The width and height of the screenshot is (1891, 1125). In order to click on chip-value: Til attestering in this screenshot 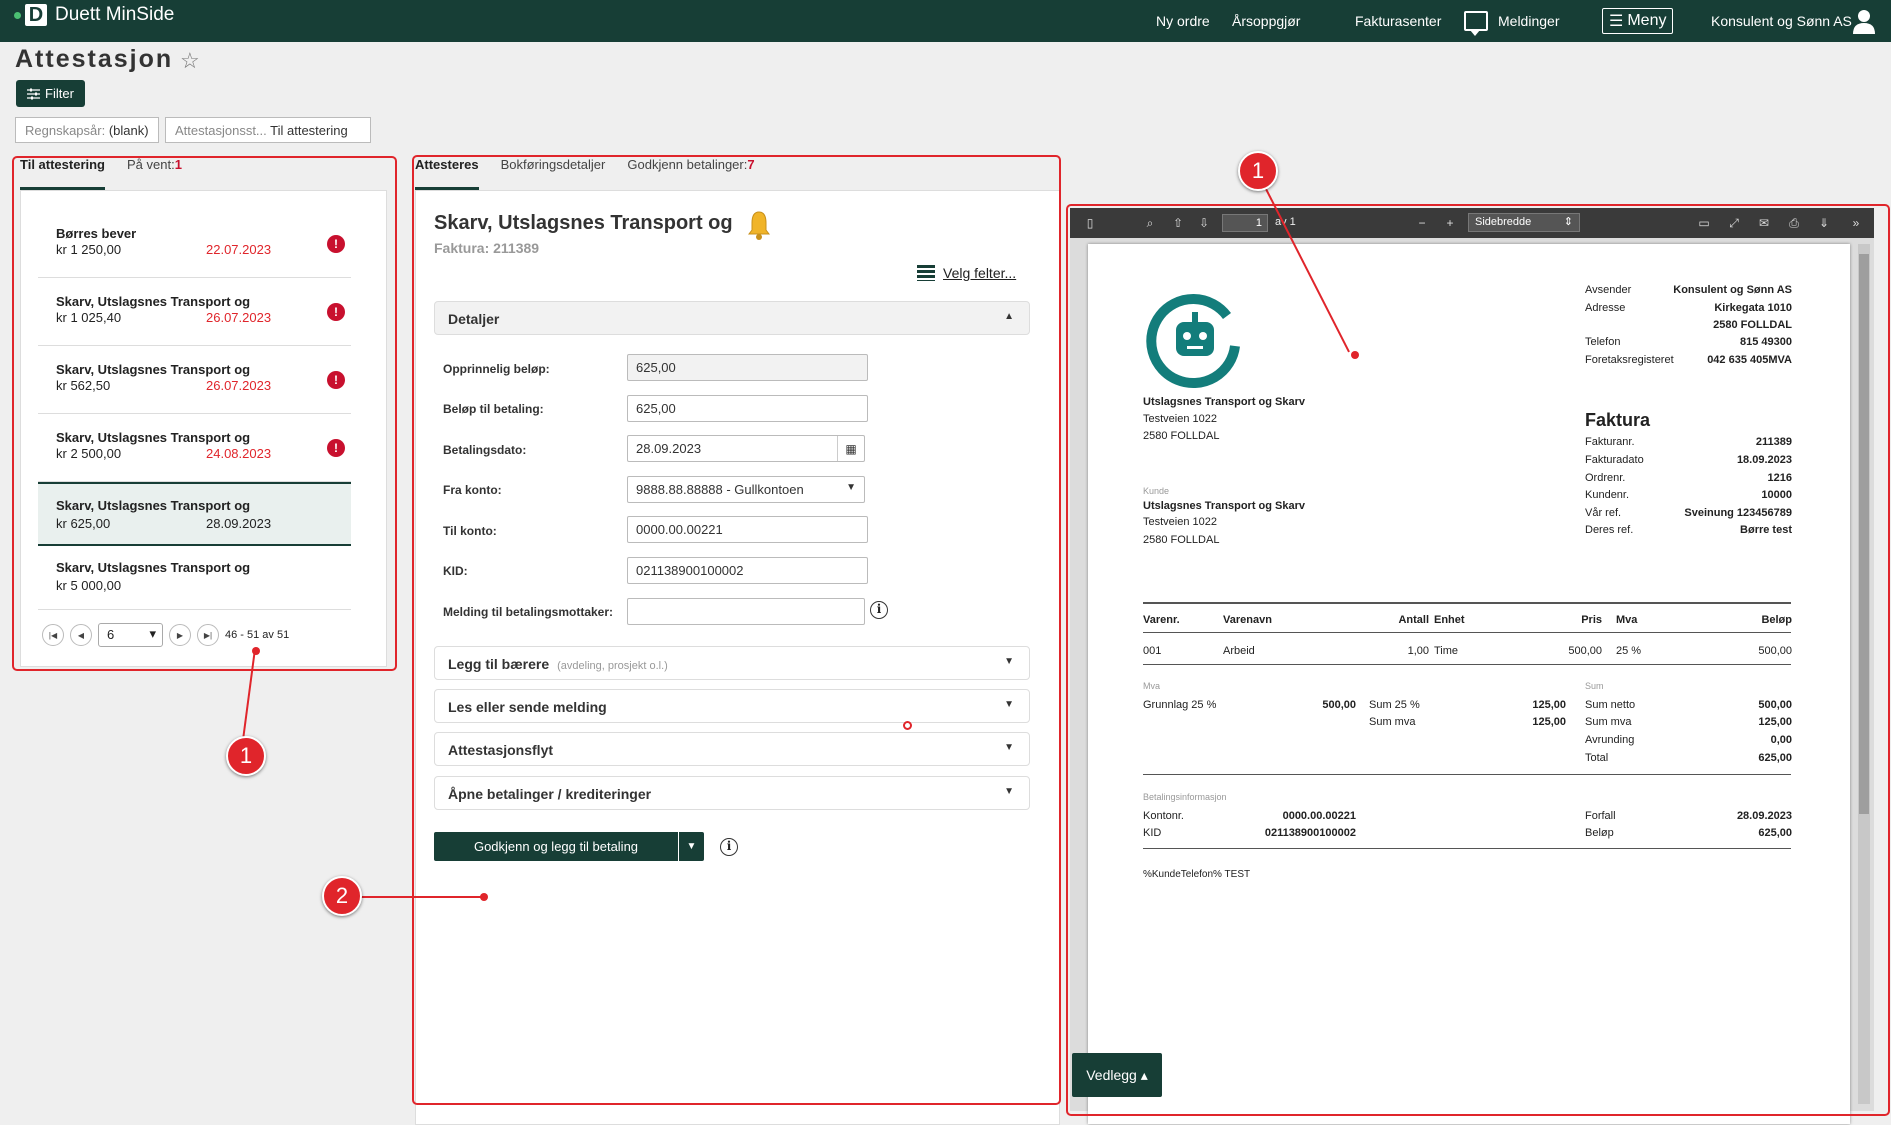, I will do `click(309, 130)`.